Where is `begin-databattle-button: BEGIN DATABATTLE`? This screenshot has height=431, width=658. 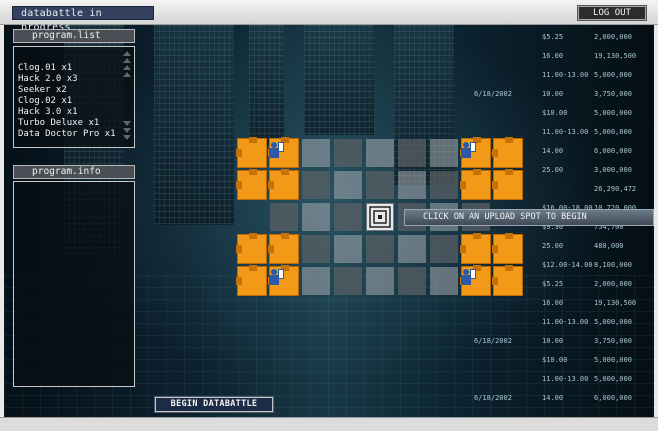 begin-databattle-button: BEGIN DATABATTLE is located at coordinates (214, 404).